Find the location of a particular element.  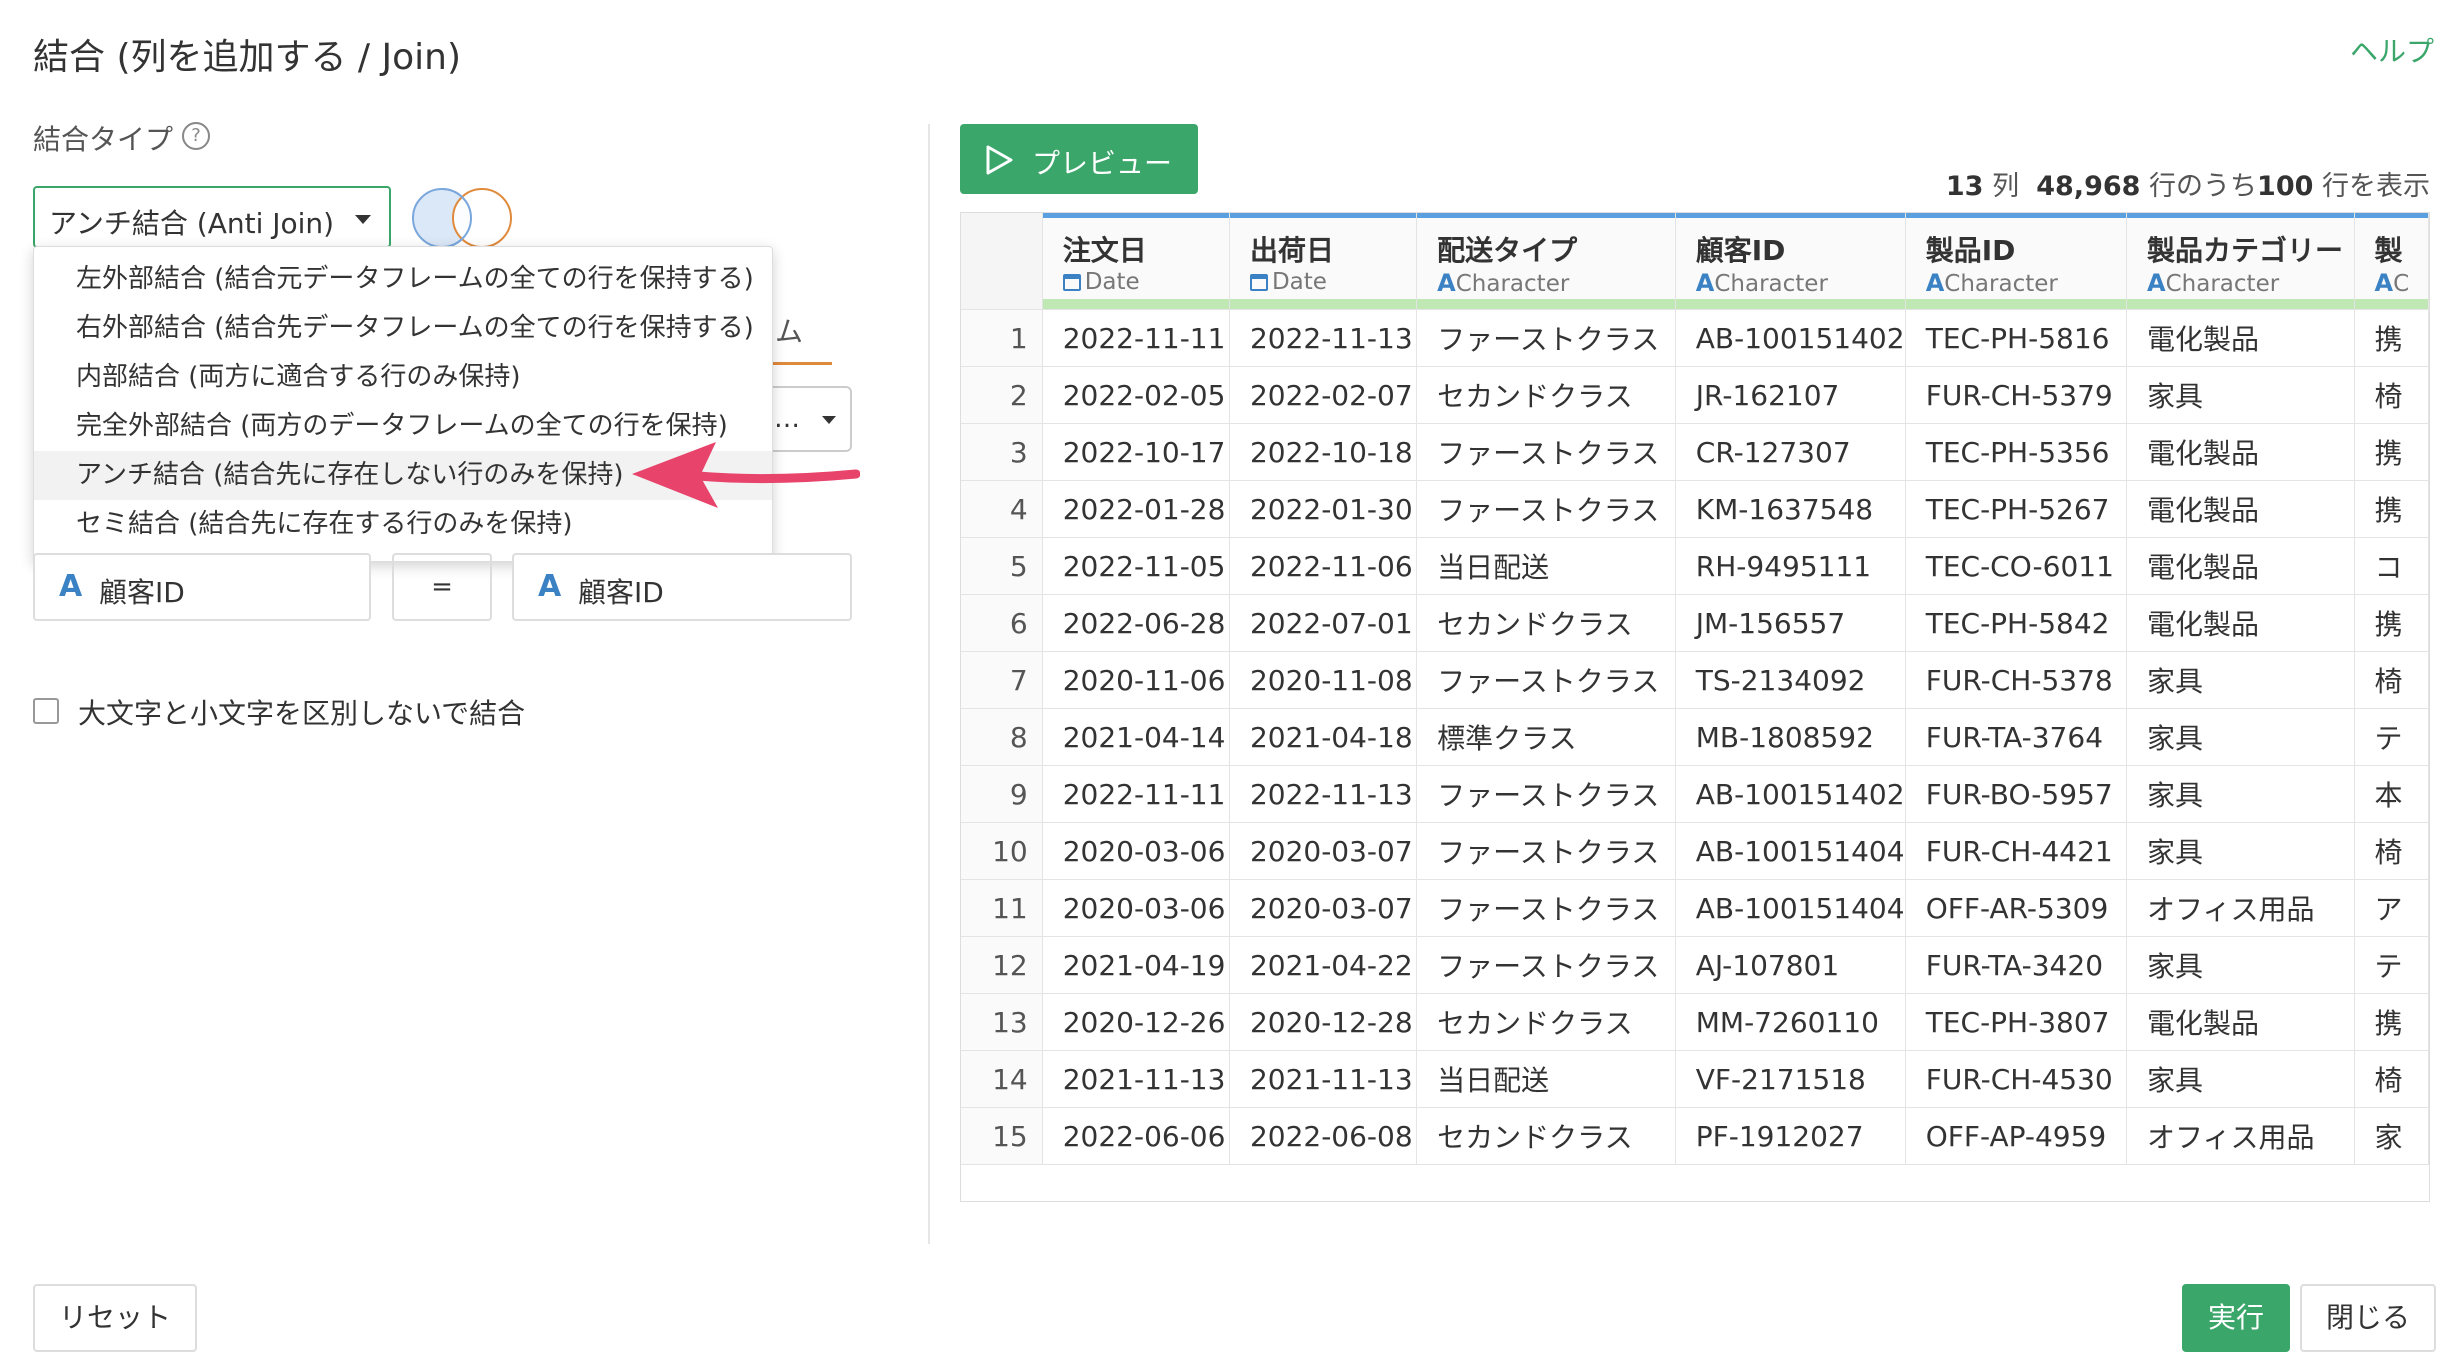

table-cell: ア is located at coordinates (2391, 908).